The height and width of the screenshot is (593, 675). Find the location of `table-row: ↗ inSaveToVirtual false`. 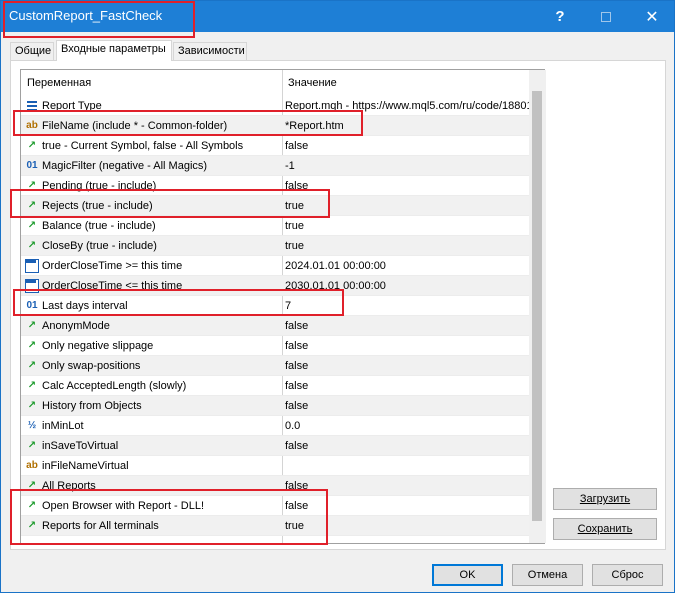

table-row: ↗ inSaveToVirtual false is located at coordinates (282, 446).